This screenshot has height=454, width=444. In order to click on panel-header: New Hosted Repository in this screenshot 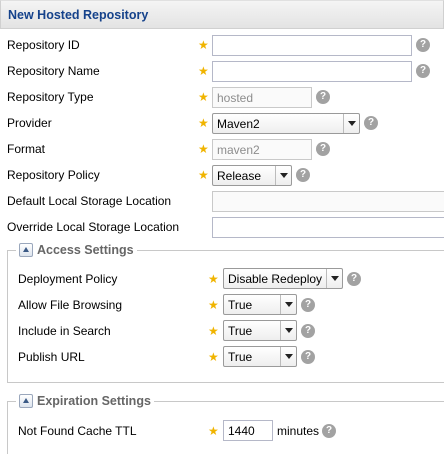, I will do `click(222, 14)`.